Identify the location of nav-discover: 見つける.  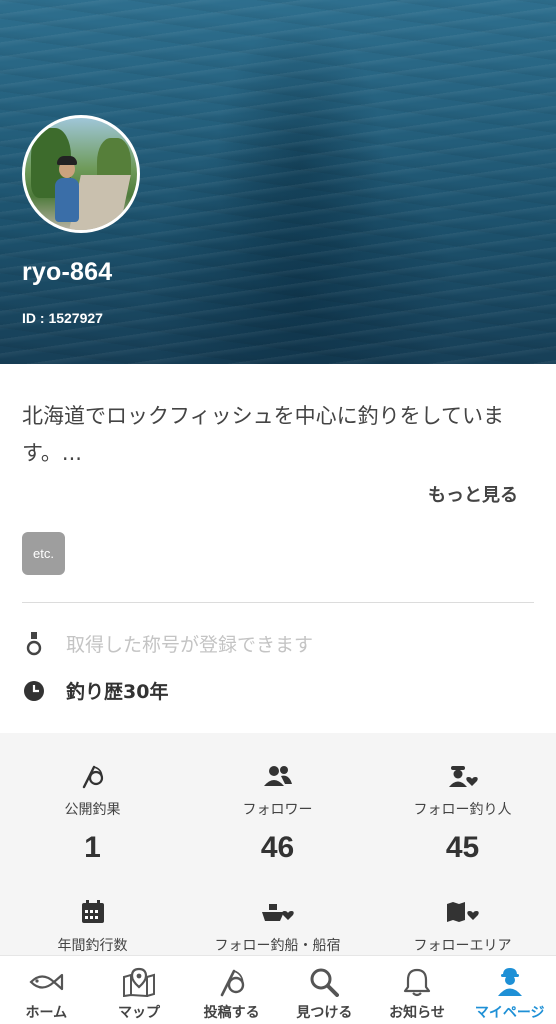
(324, 990).